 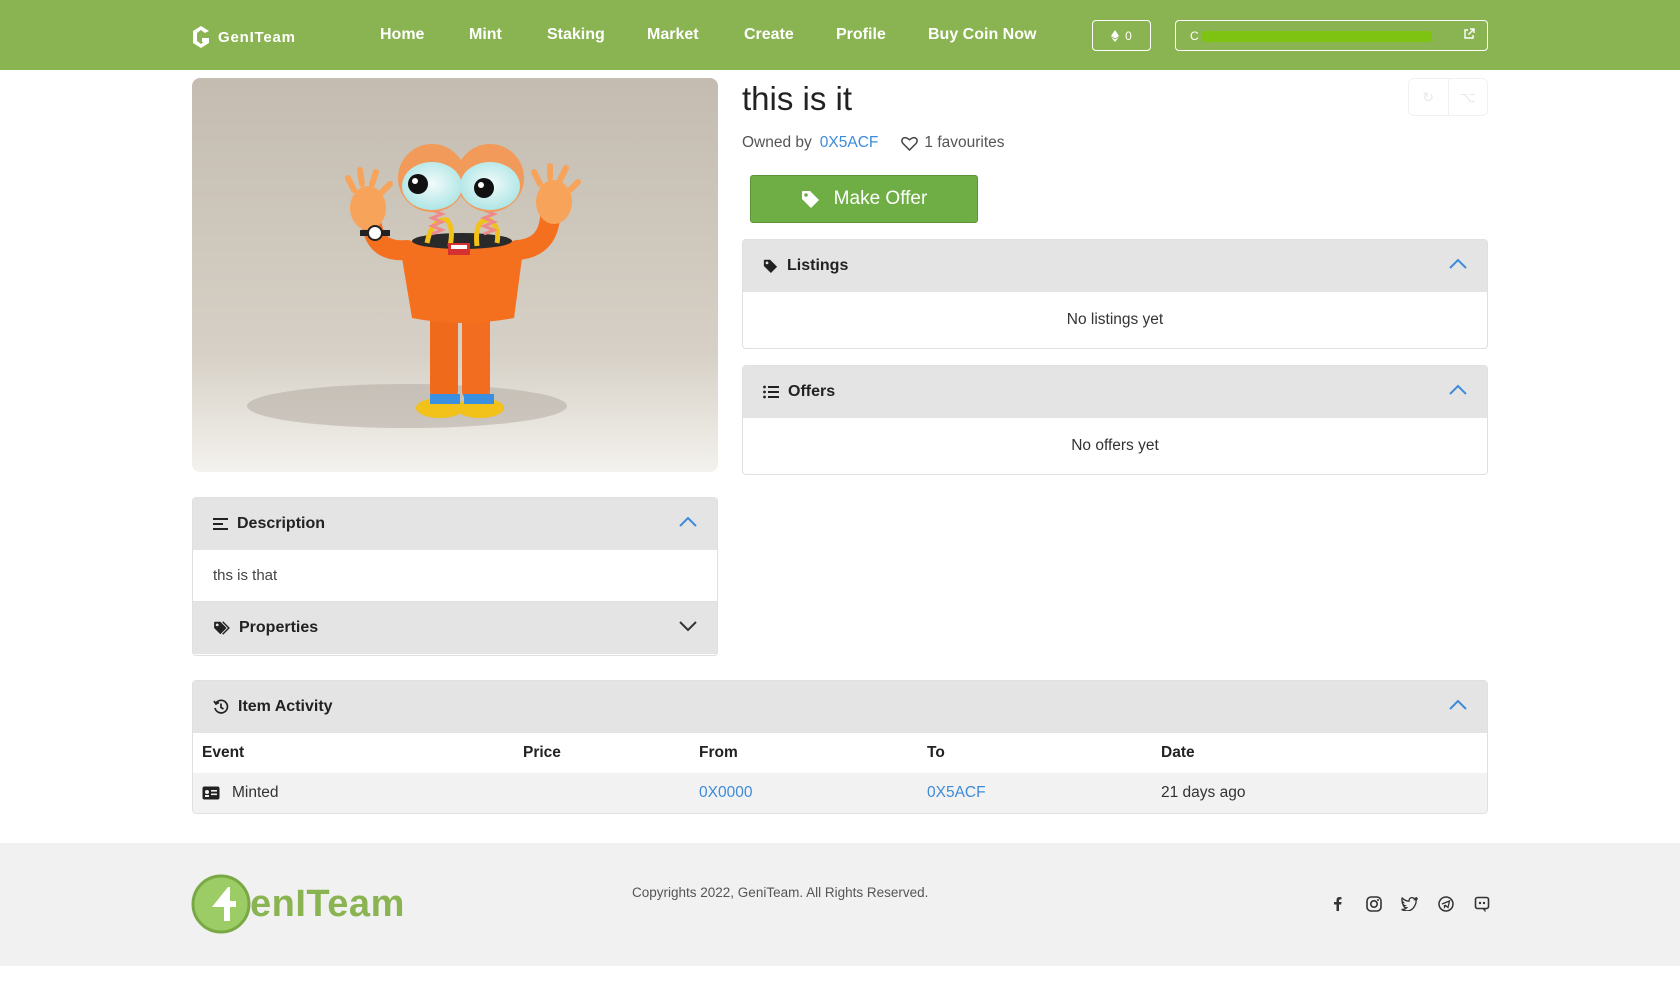 What do you see at coordinates (1319, 793) in the screenshot?
I see `event-date: 21 days ago` at bounding box center [1319, 793].